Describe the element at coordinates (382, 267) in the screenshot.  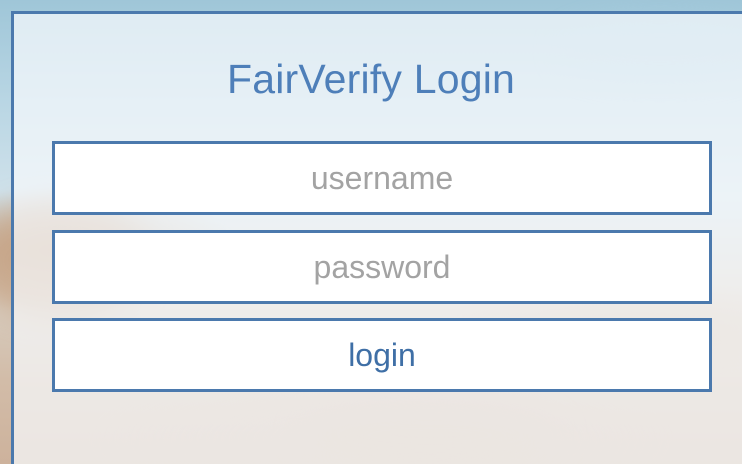
I see `password-field` at that location.